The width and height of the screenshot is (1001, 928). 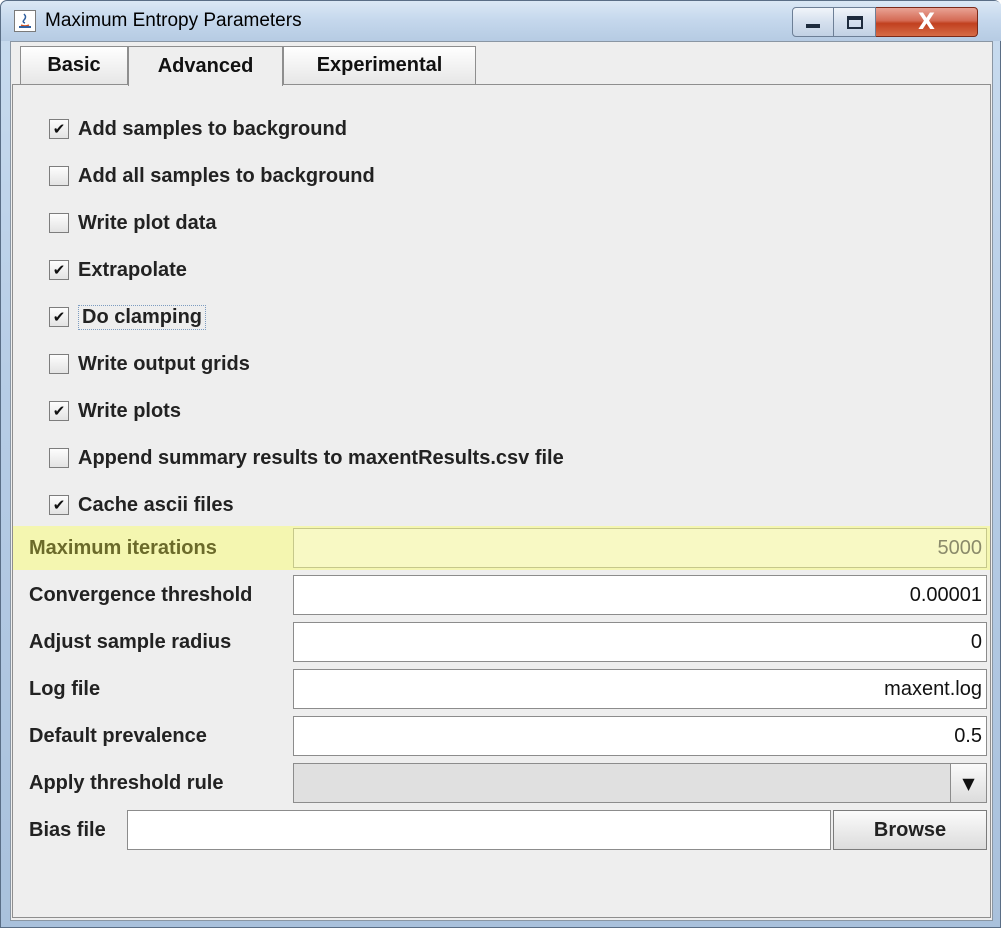 What do you see at coordinates (910, 830) in the screenshot?
I see `browse-button: Browse` at bounding box center [910, 830].